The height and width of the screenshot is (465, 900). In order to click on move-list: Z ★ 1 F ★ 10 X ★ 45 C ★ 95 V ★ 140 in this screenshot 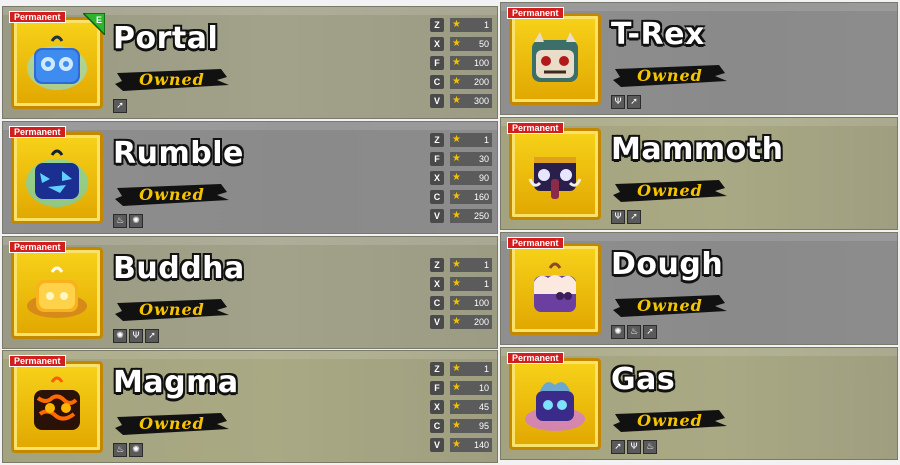, I will do `click(462, 406)`.